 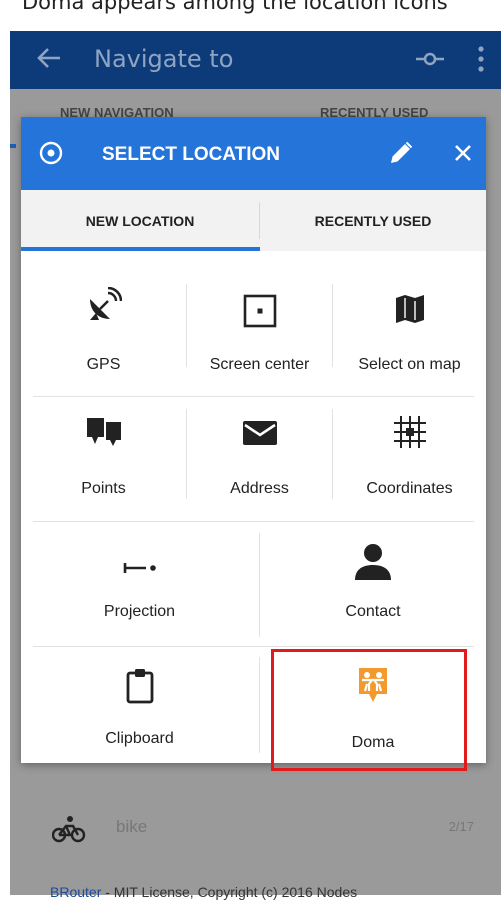 What do you see at coordinates (409, 330) in the screenshot?
I see `option-select-on-map: Select on map` at bounding box center [409, 330].